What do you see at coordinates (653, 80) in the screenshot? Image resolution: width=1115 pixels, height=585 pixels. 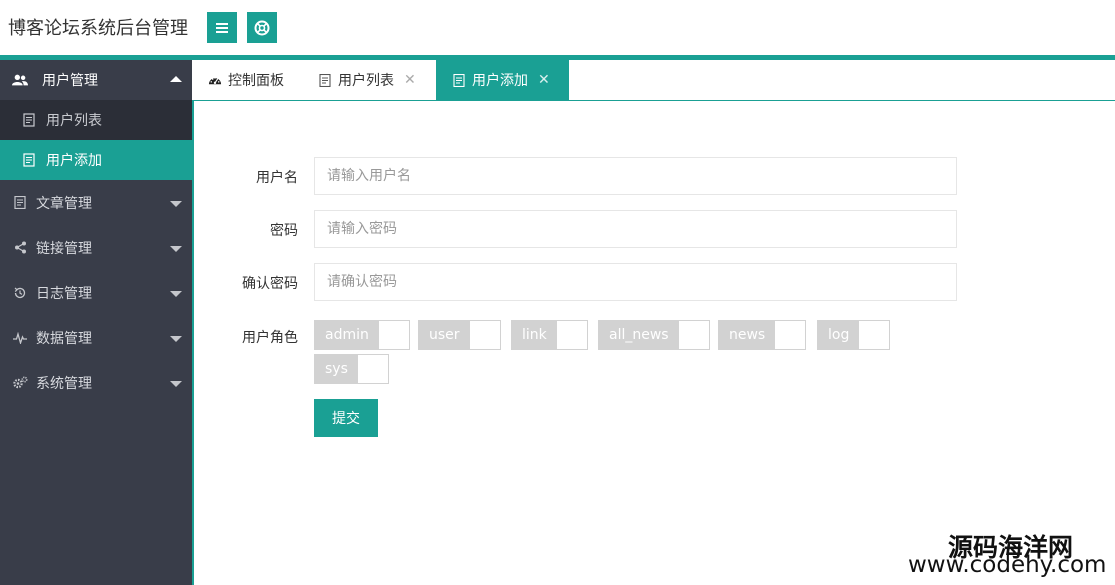 I see `tab-bar: 控制面板 用户列表 ✕ 用户添加 ✕` at bounding box center [653, 80].